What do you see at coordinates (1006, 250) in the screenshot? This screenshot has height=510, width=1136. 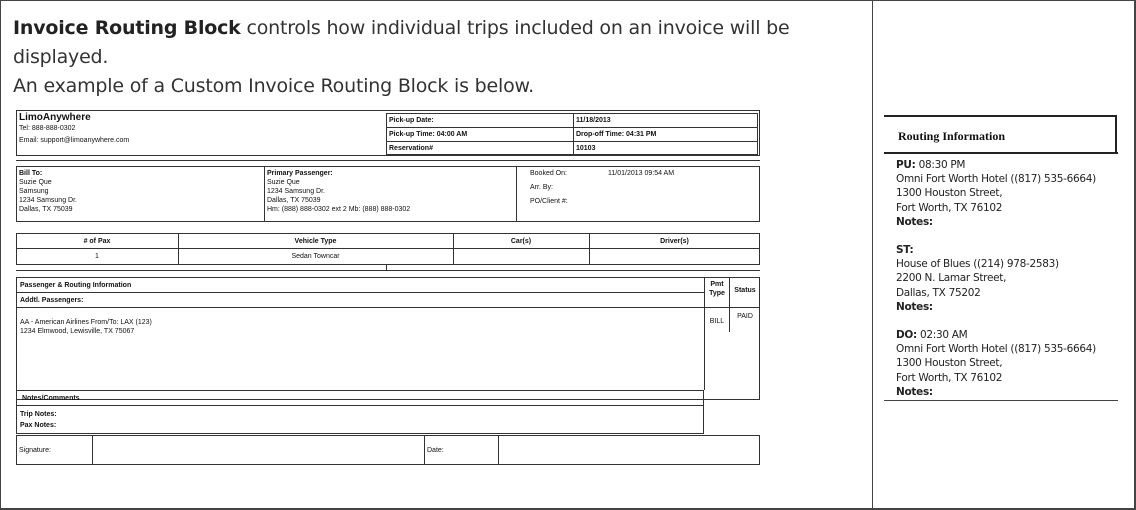 I see `stop-header: ST:` at bounding box center [1006, 250].